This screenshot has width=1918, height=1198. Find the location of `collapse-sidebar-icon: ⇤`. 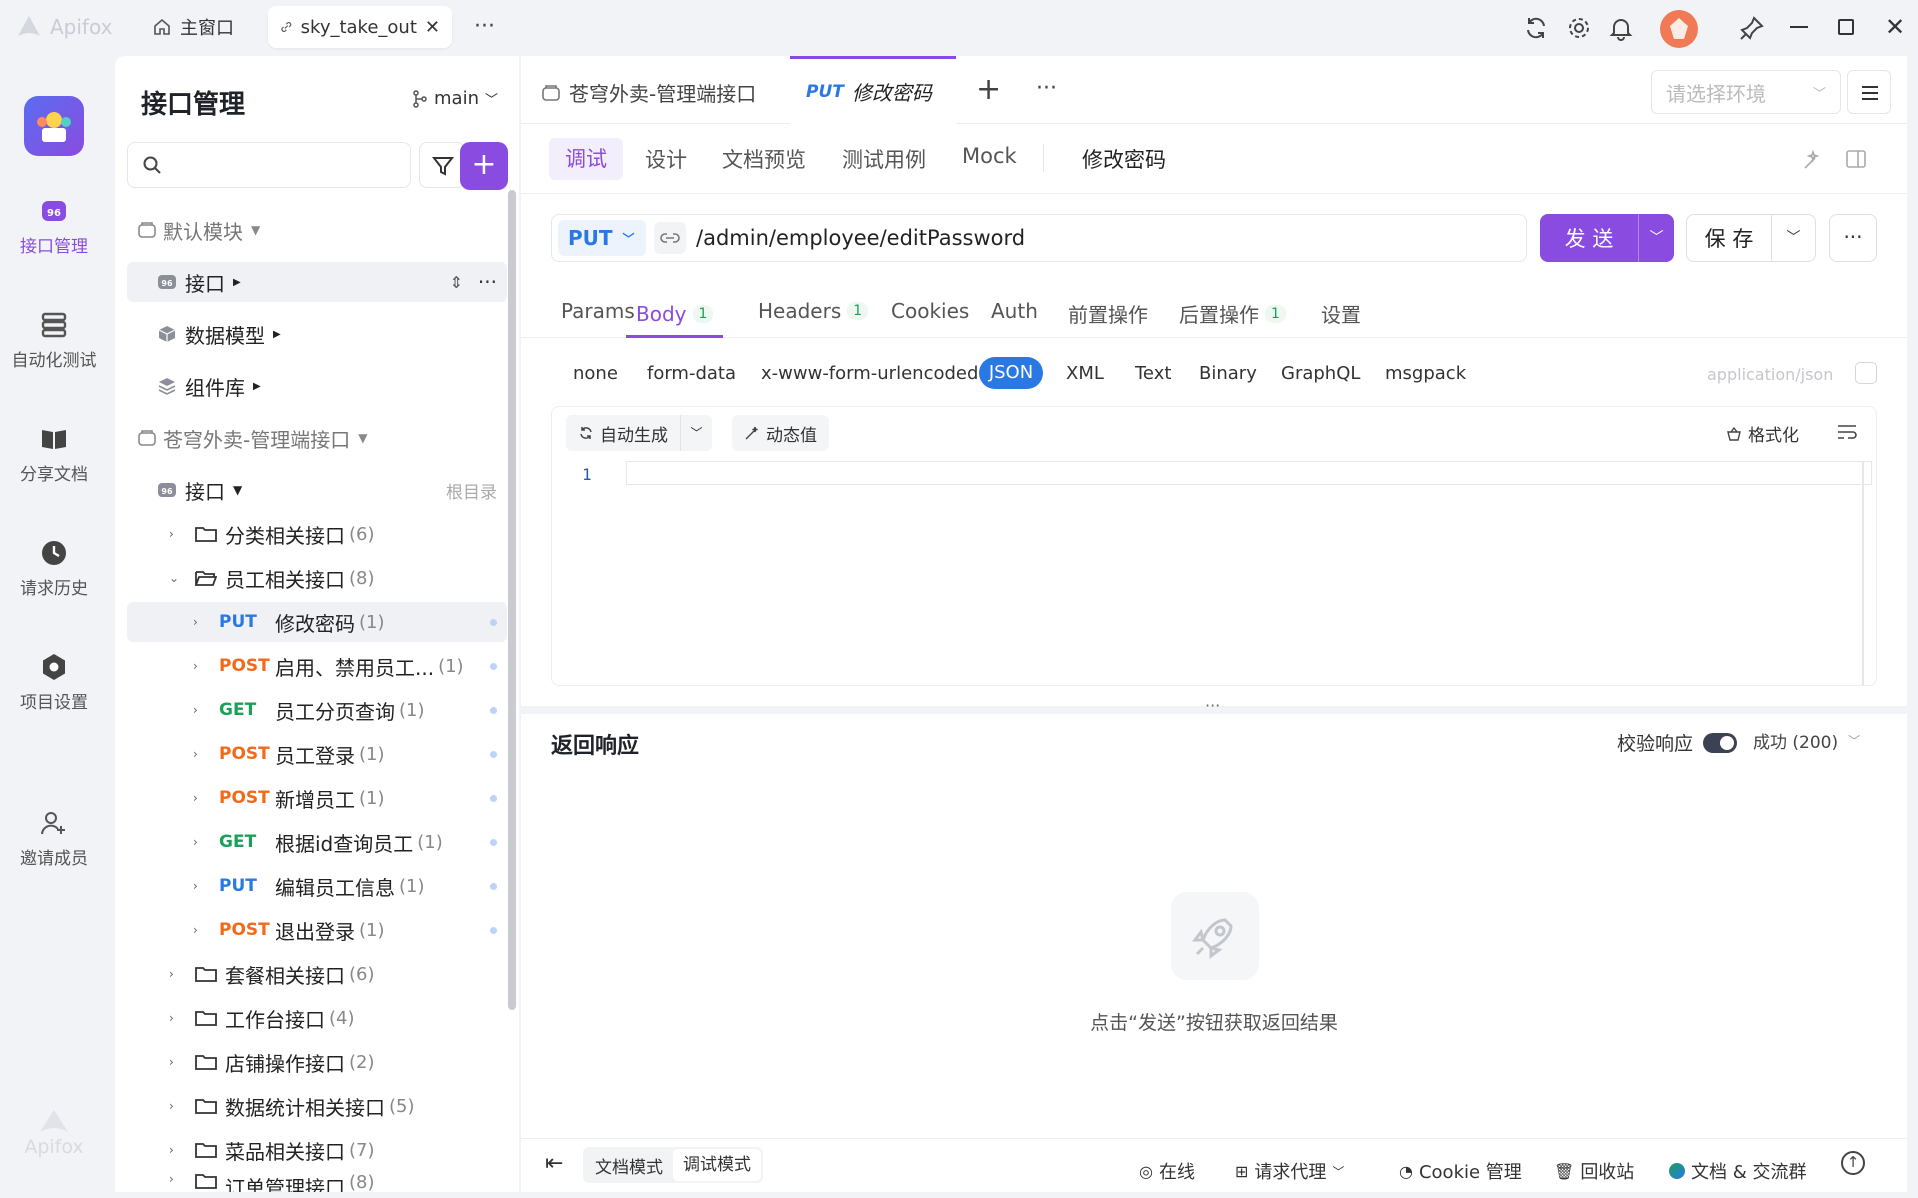

collapse-sidebar-icon: ⇤ is located at coordinates (554, 1163).